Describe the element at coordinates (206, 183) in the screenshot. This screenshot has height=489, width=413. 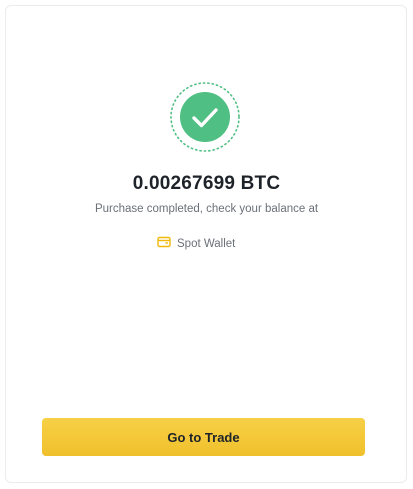
I see `purchase-amount: 0.00267699 BTC` at that location.